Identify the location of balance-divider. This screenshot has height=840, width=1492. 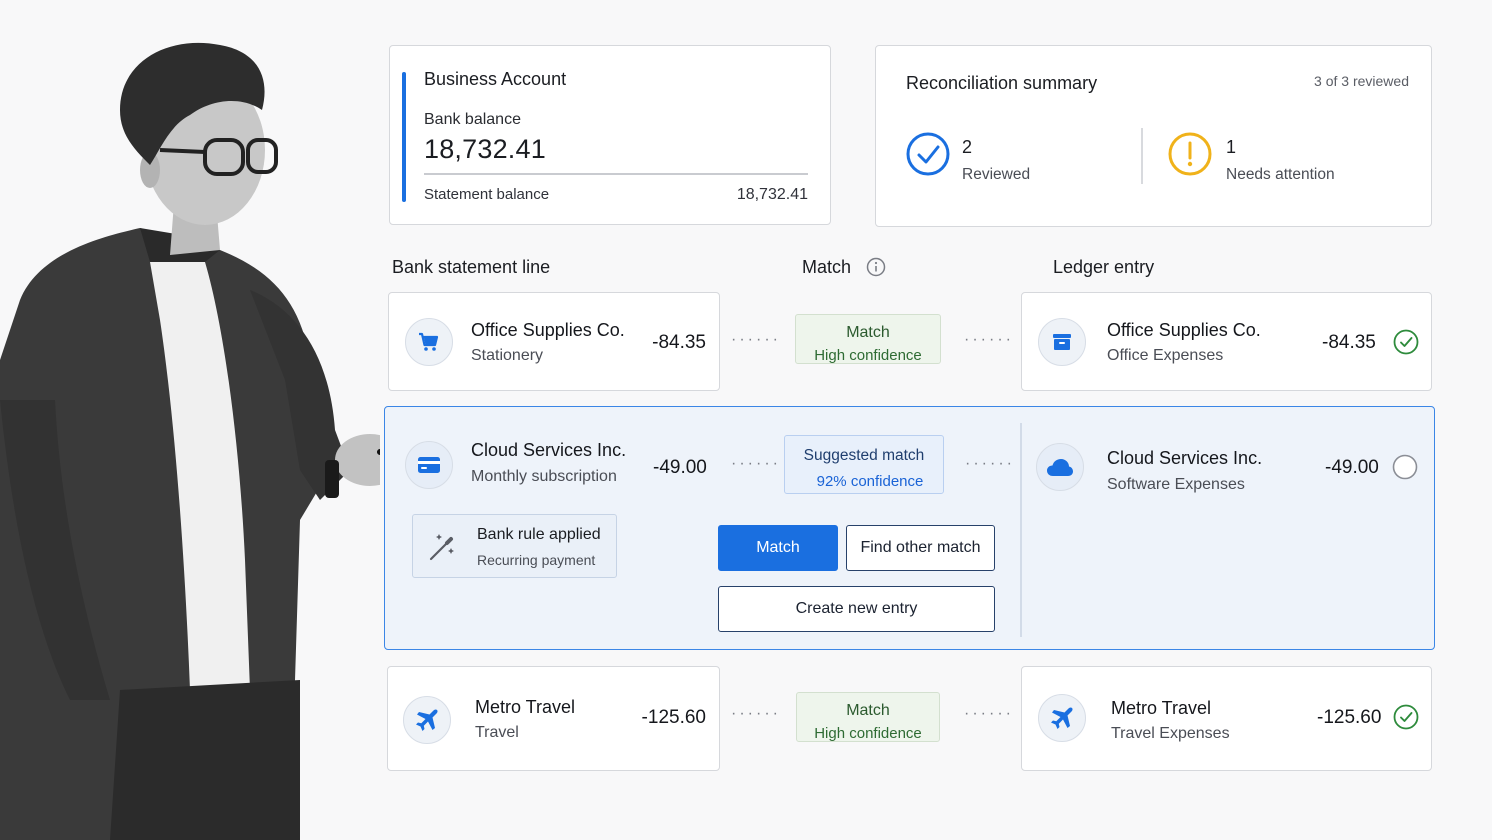
(616, 174).